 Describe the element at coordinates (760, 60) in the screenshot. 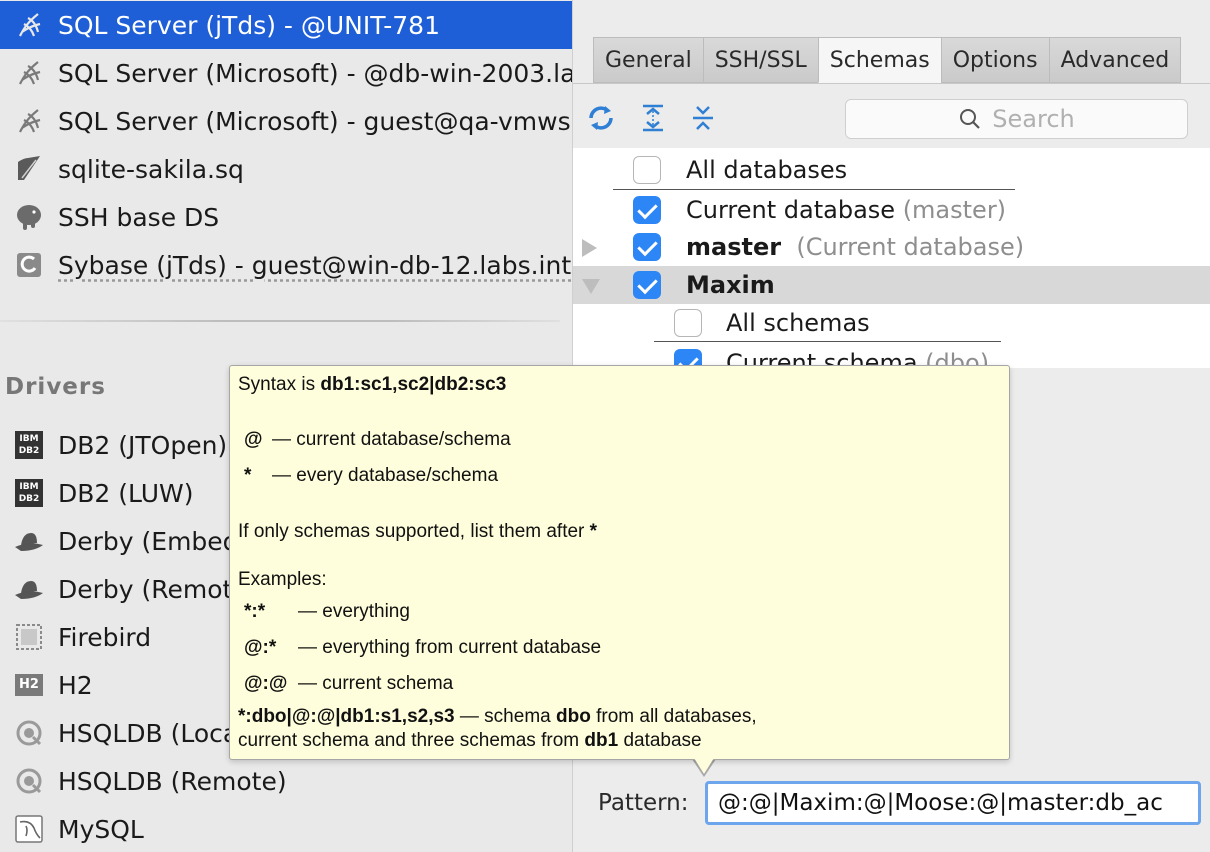

I see `tab-ssh-ssl: SSH/SSL` at that location.